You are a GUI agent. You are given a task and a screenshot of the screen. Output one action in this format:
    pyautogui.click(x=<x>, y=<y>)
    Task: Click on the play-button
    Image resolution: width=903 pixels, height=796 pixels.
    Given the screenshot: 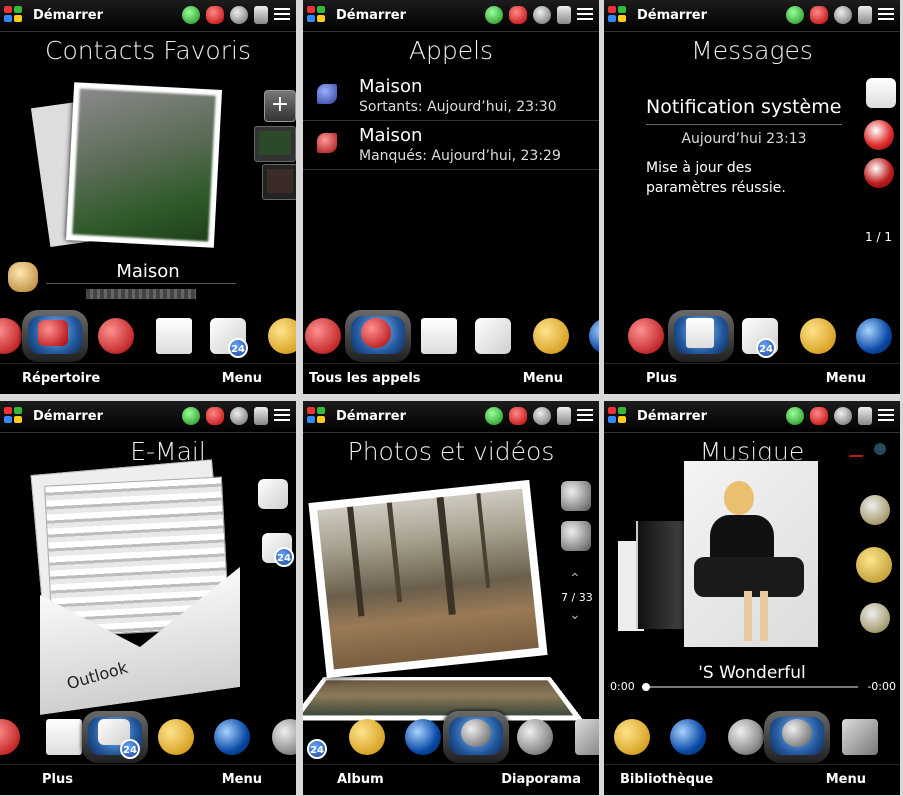 What is the action you would take?
    pyautogui.click(x=874, y=565)
    